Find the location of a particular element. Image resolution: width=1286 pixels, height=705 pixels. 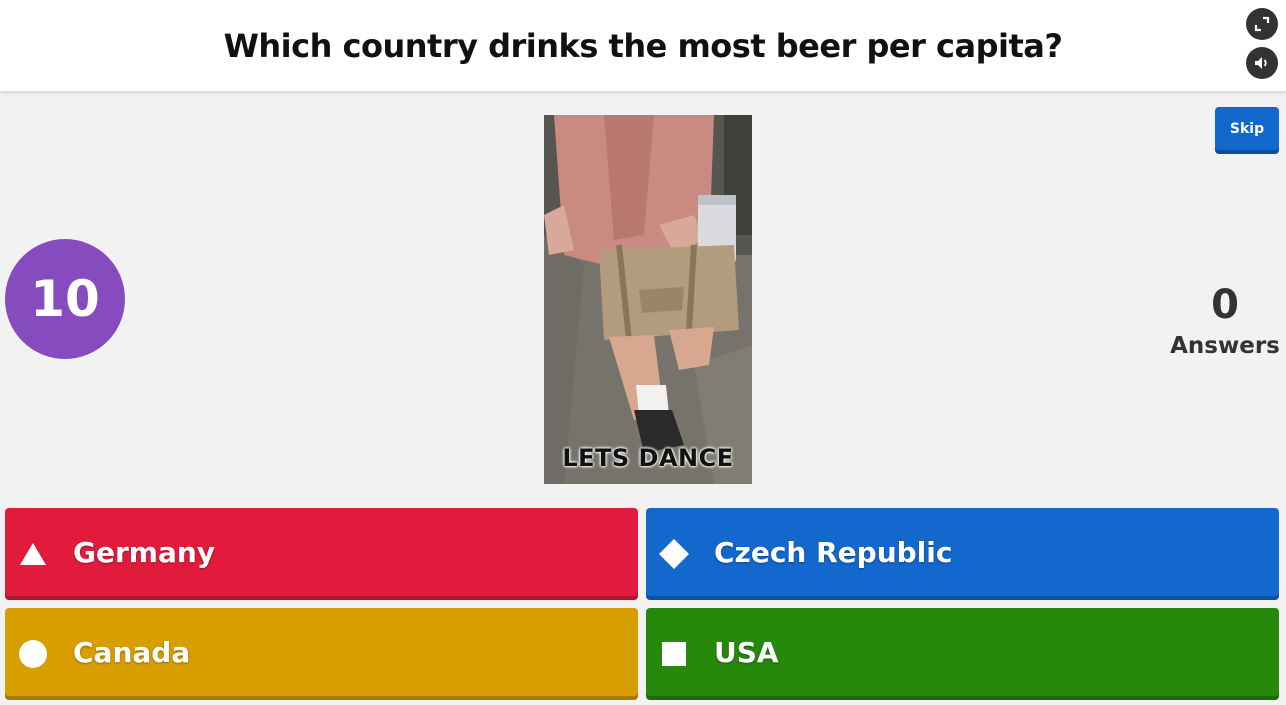

answers-count: 0 is located at coordinates (1225, 305).